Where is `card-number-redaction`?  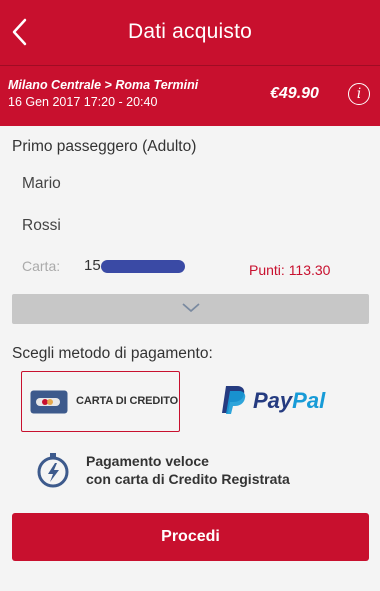 card-number-redaction is located at coordinates (143, 266).